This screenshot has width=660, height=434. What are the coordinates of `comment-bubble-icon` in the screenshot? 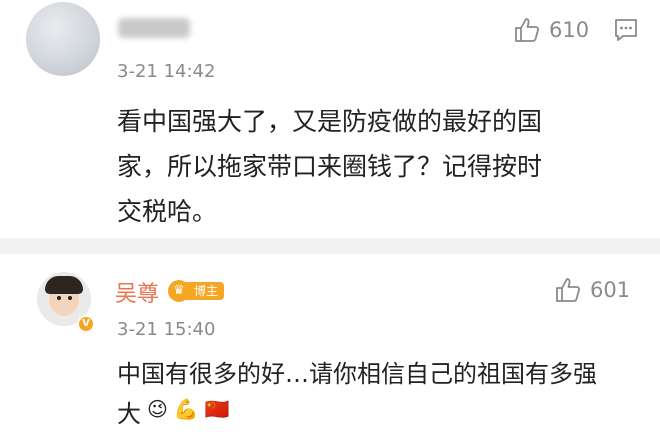 It's located at (626, 30).